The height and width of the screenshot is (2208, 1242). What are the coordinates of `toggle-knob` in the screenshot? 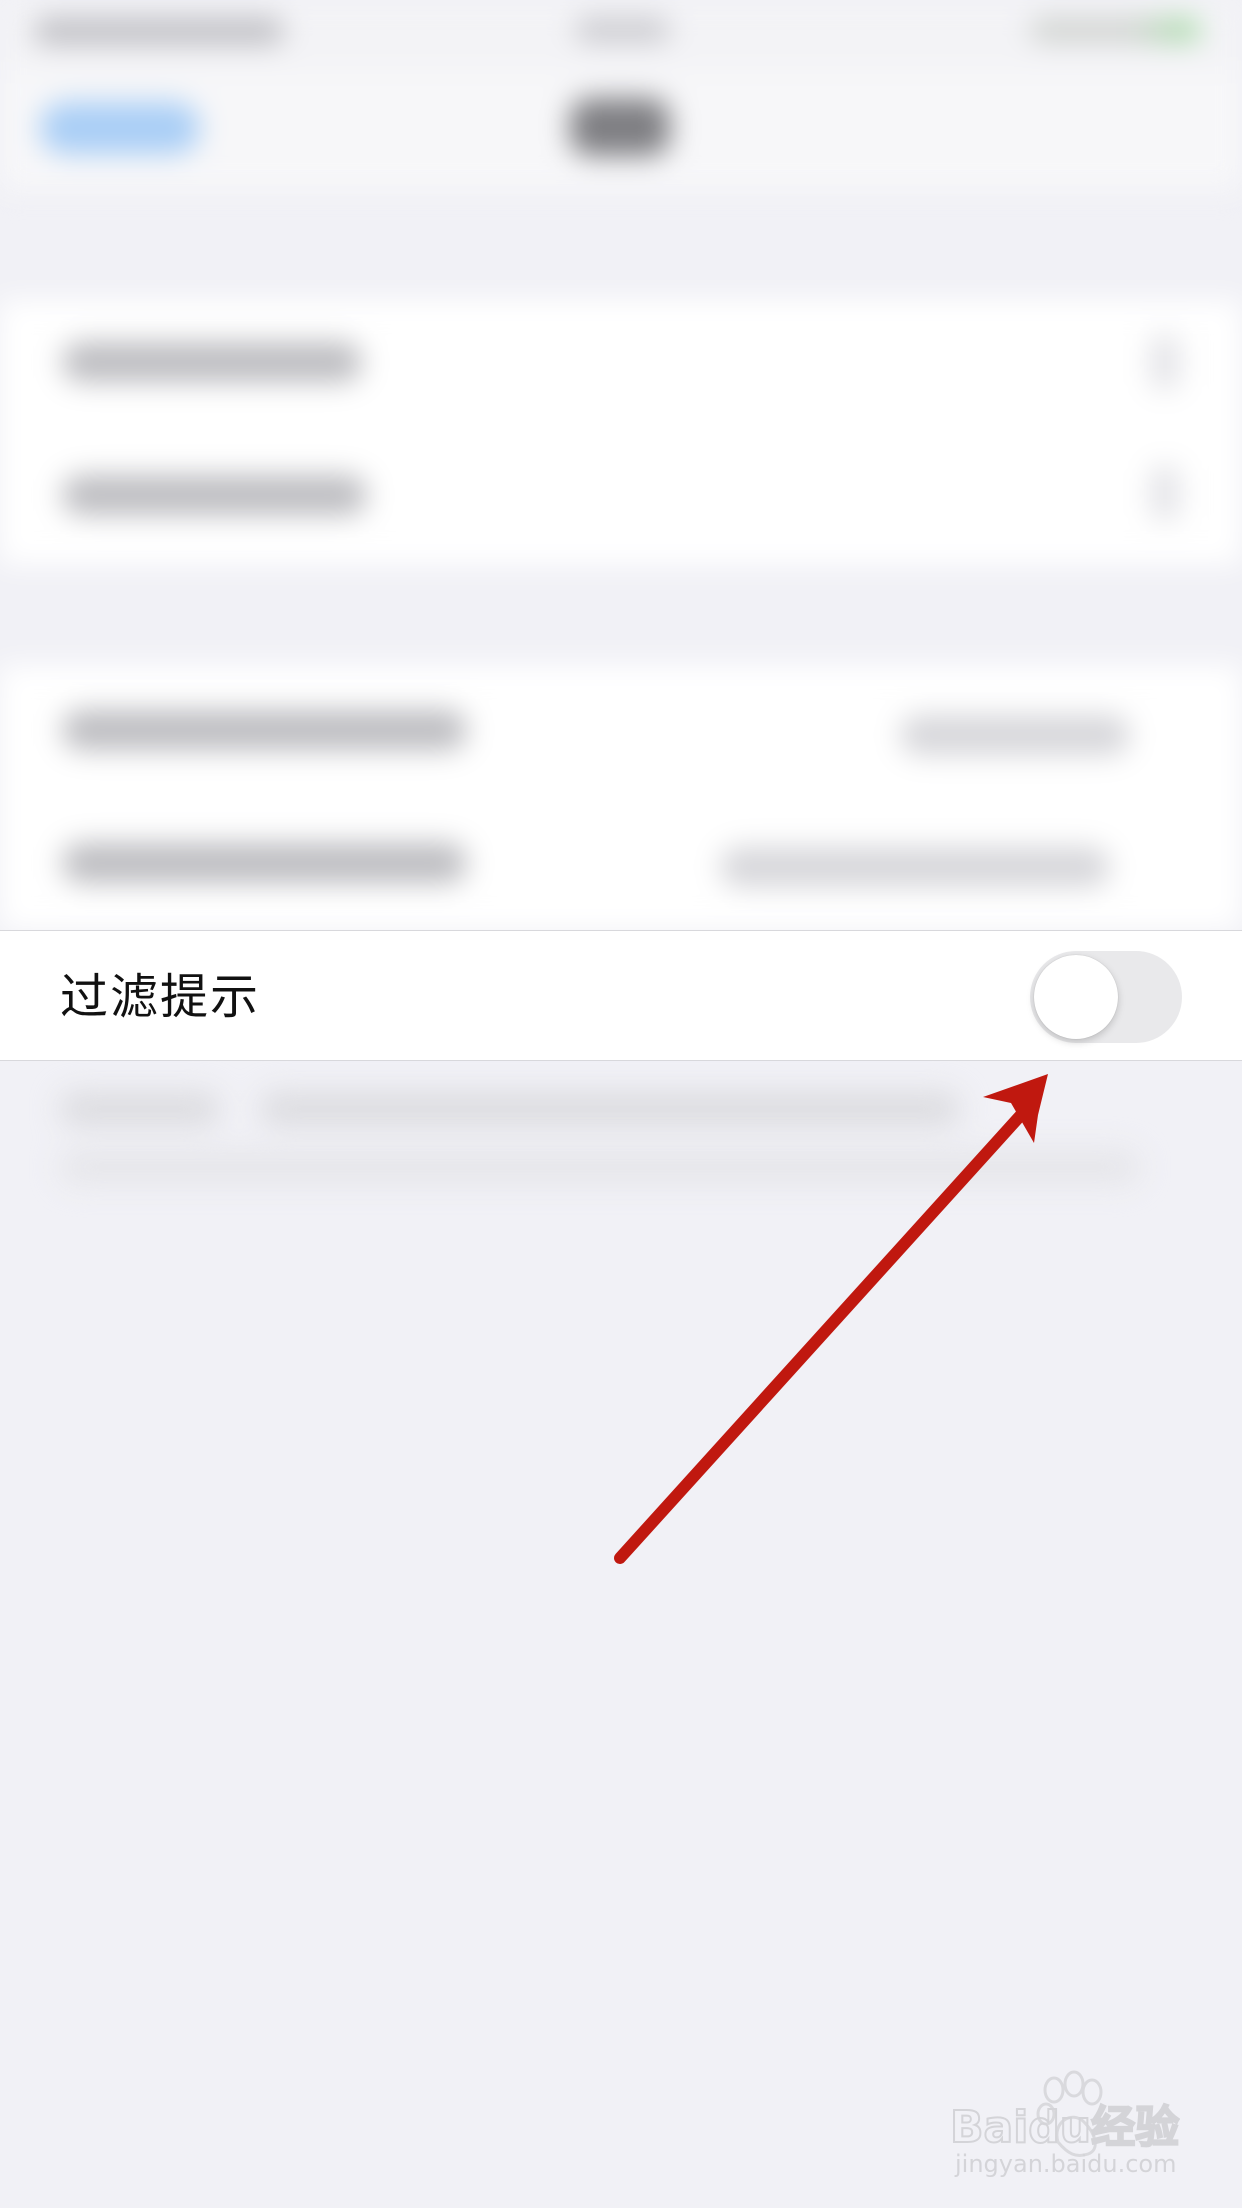 It's located at (1076, 997).